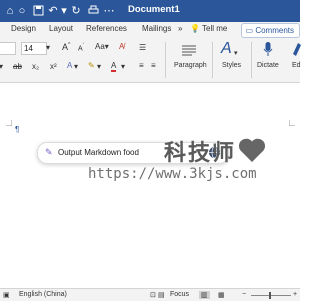 The width and height of the screenshot is (320, 301). What do you see at coordinates (69, 65) in the screenshot?
I see `text-effects-icon: A` at bounding box center [69, 65].